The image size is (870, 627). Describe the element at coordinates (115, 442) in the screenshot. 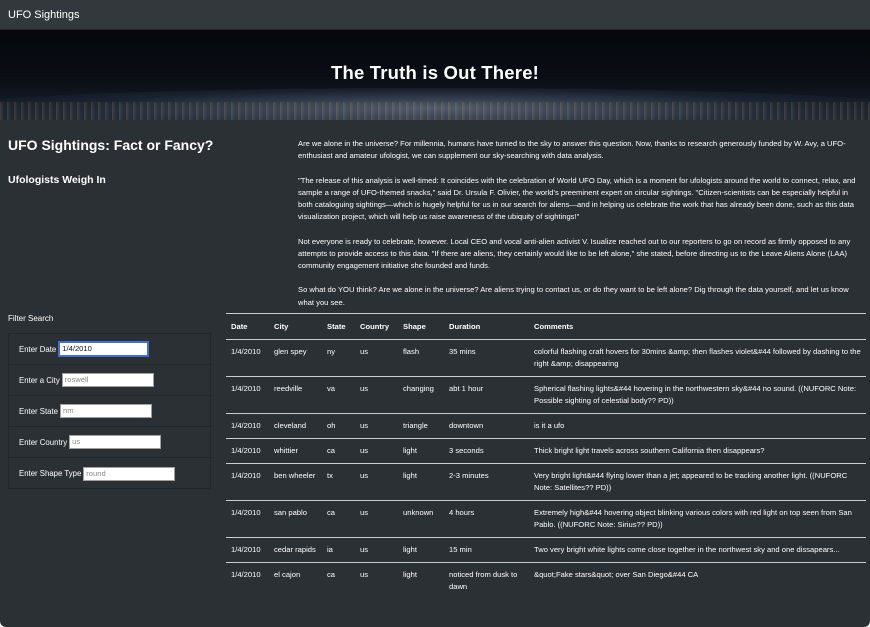

I see `country-input: us` at that location.